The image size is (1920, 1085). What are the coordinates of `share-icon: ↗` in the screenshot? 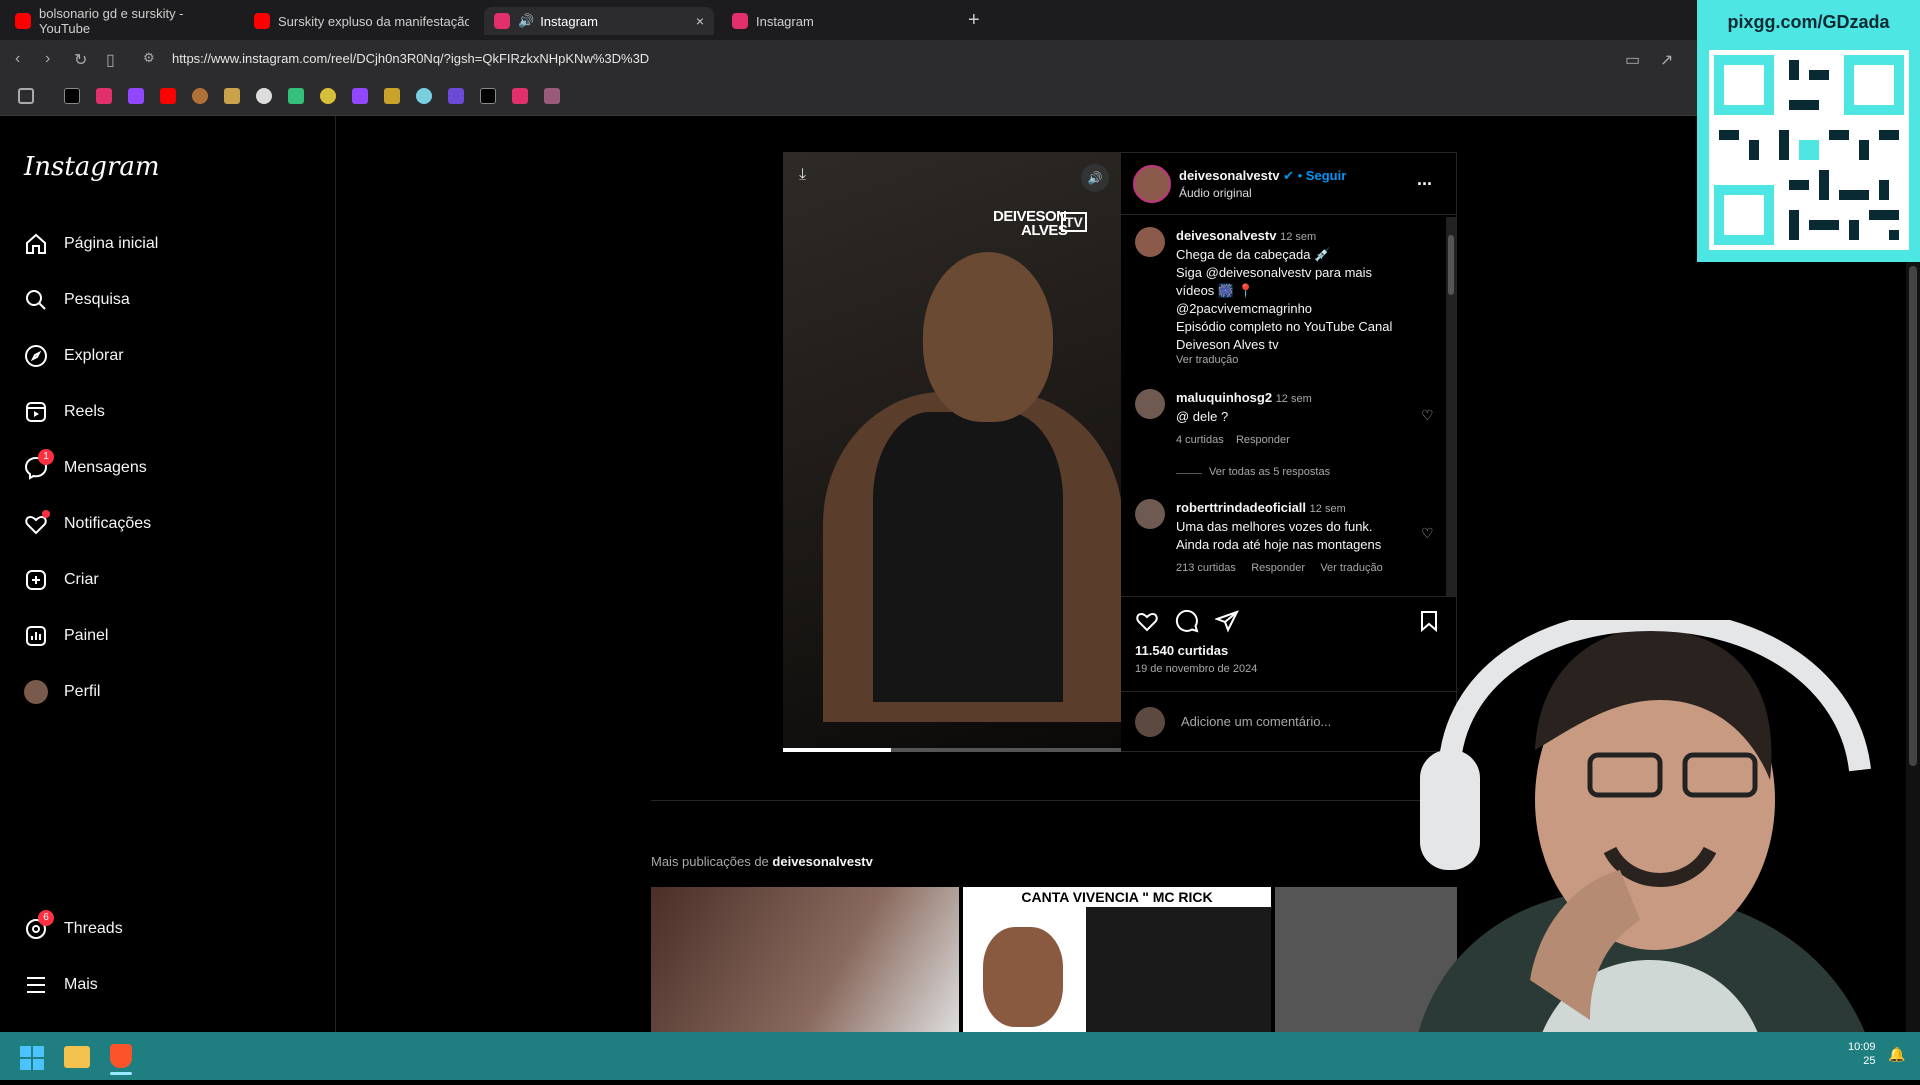 It's located at (1666, 60).